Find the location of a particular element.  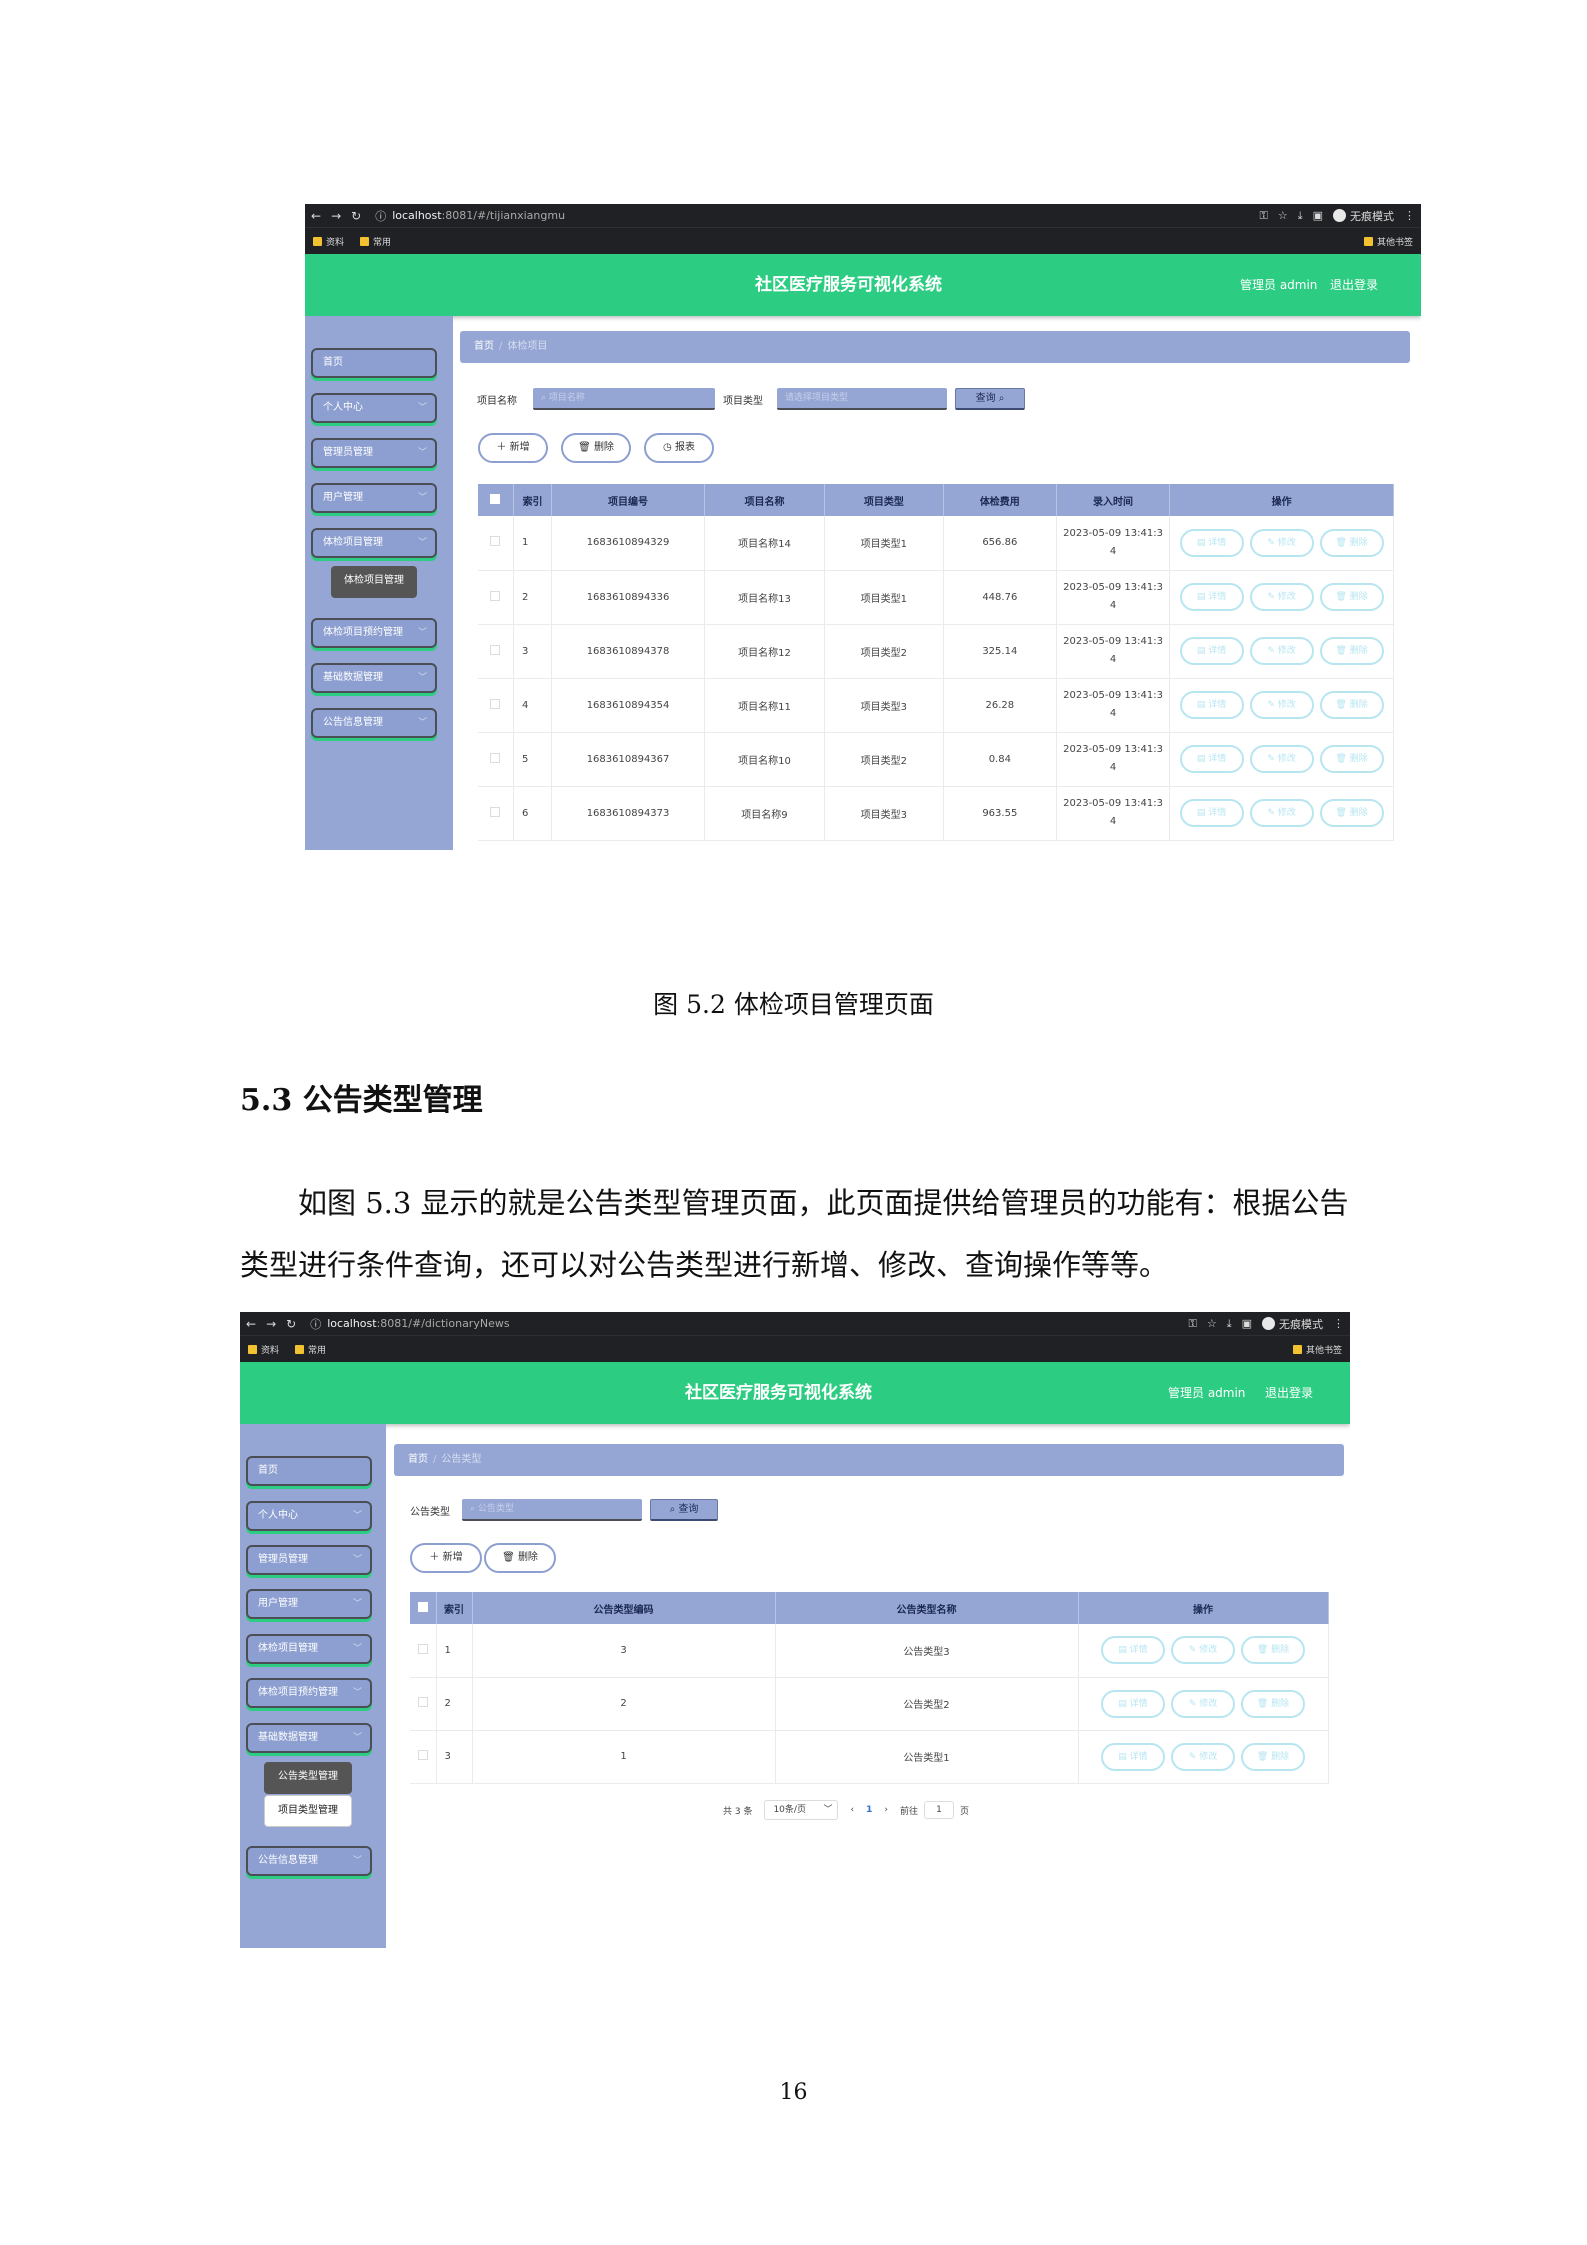

next-page-icon: › is located at coordinates (886, 1810).